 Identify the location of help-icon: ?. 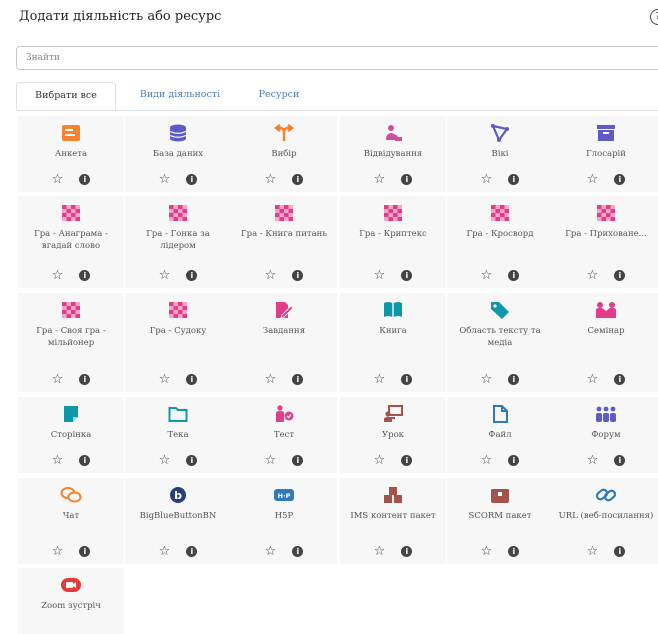
(654, 17).